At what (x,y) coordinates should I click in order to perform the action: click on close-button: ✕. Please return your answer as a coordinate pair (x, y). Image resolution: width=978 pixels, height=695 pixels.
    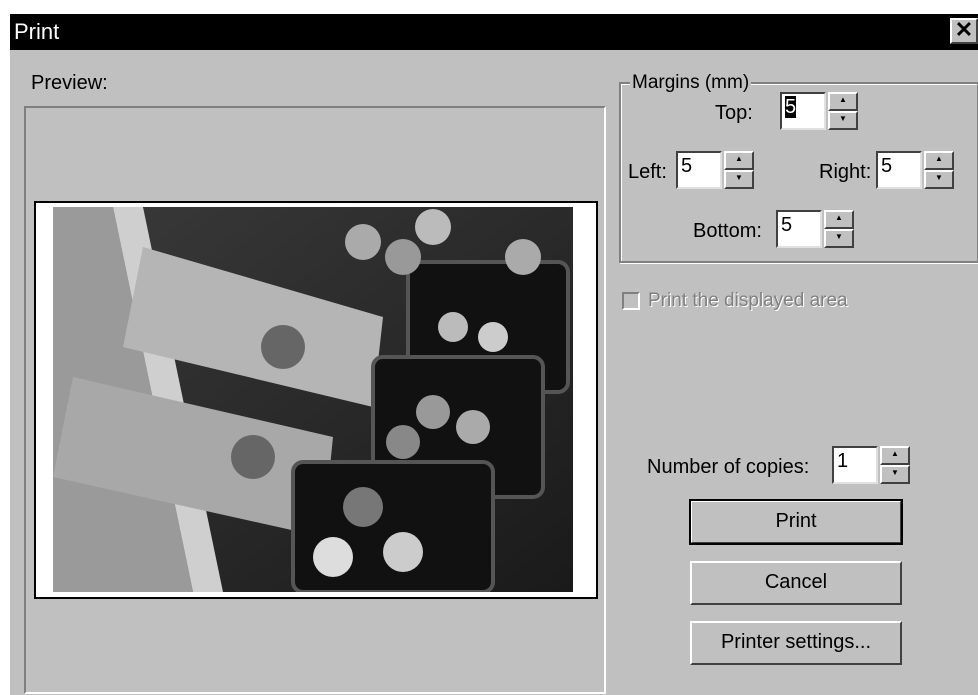
    Looking at the image, I should click on (964, 31).